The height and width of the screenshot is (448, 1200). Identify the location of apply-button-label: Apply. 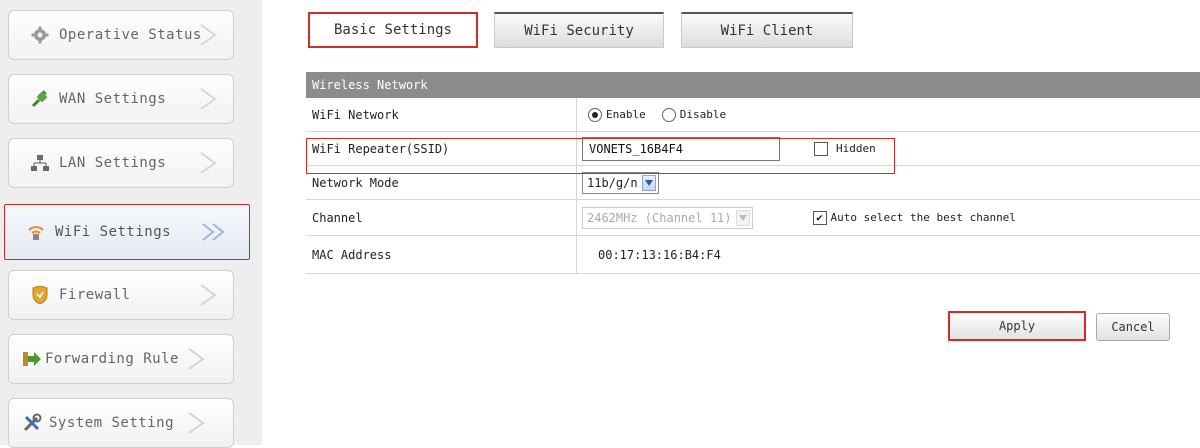
(1017, 326).